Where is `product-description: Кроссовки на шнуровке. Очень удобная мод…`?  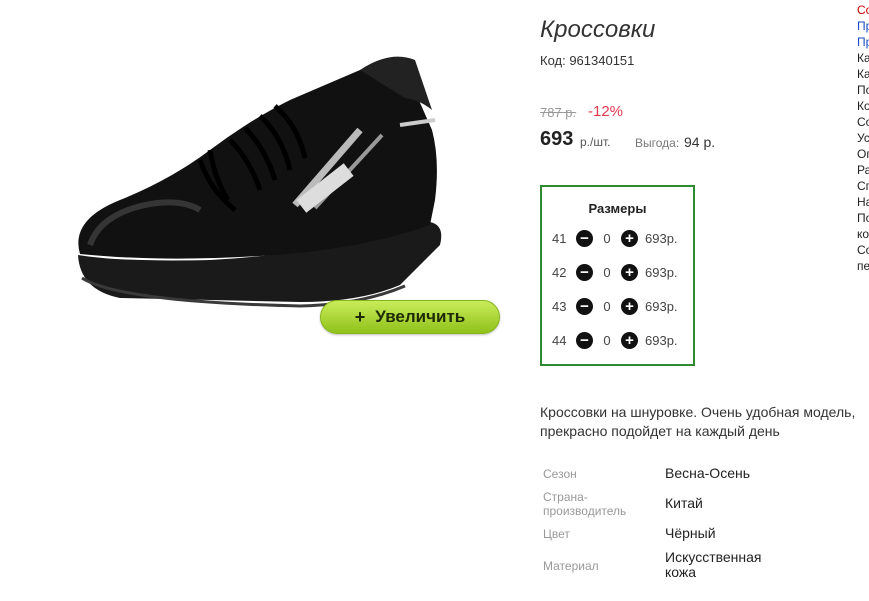
product-description: Кроссовки на шнуровке. Очень удобная мод… is located at coordinates (698, 421).